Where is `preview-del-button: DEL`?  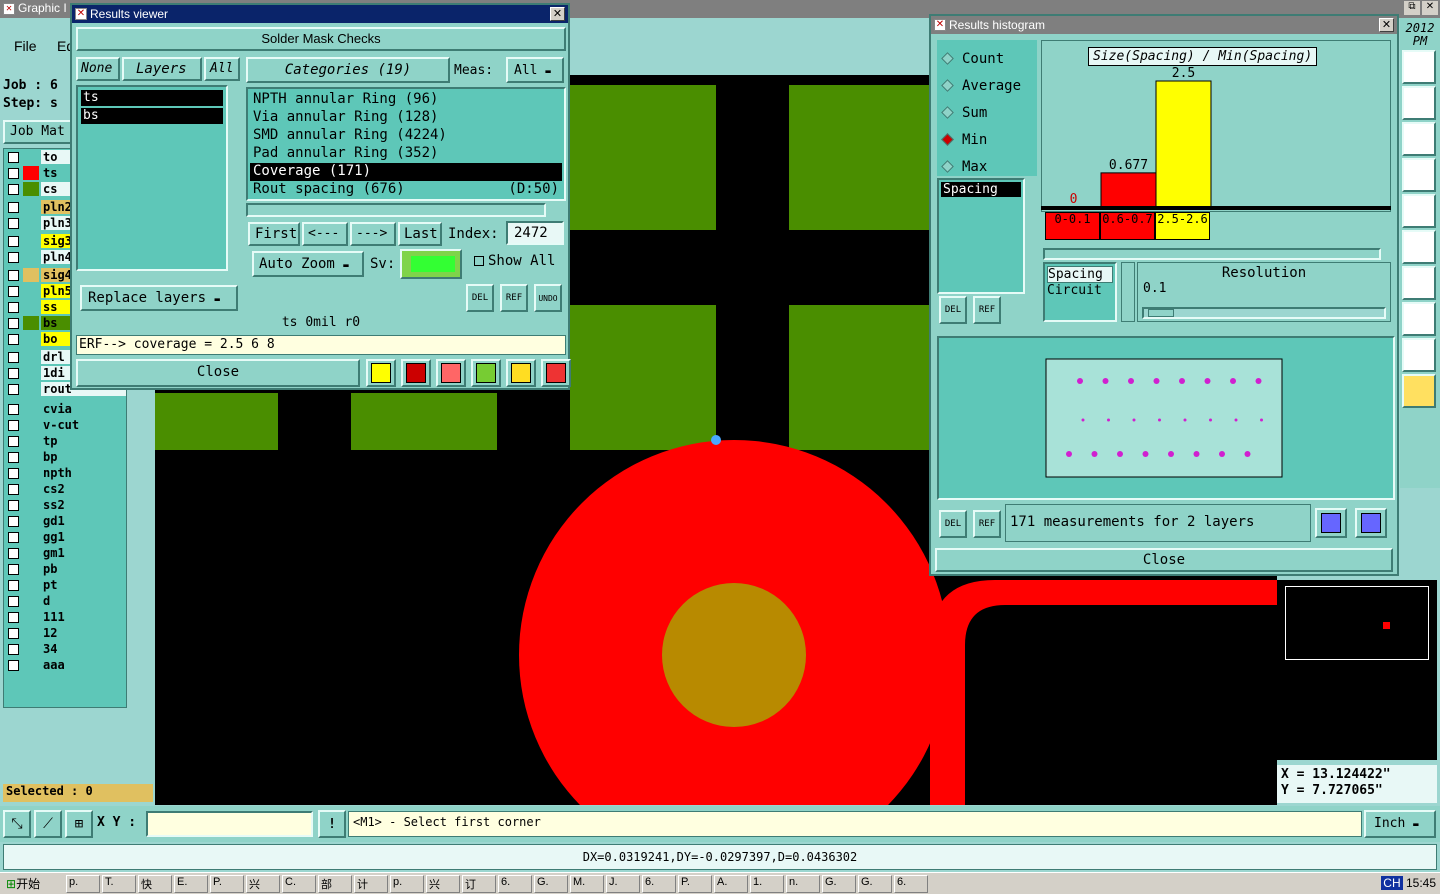 preview-del-button: DEL is located at coordinates (953, 524).